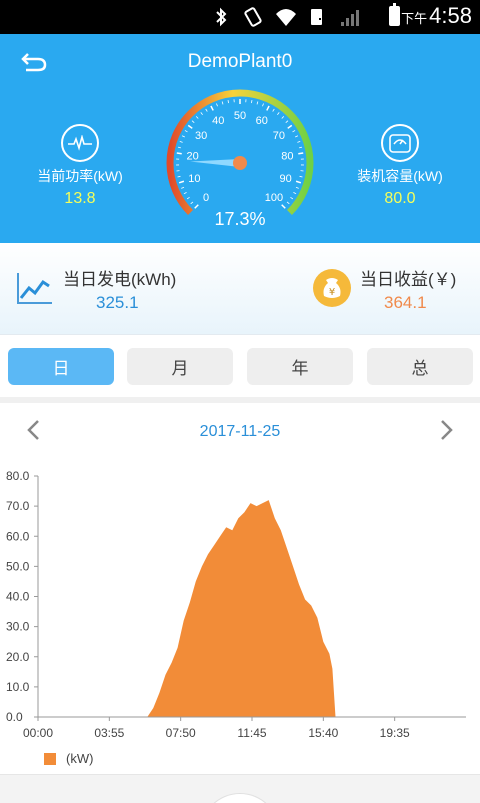  What do you see at coordinates (240, 163) in the screenshot?
I see `gauge-hub` at bounding box center [240, 163].